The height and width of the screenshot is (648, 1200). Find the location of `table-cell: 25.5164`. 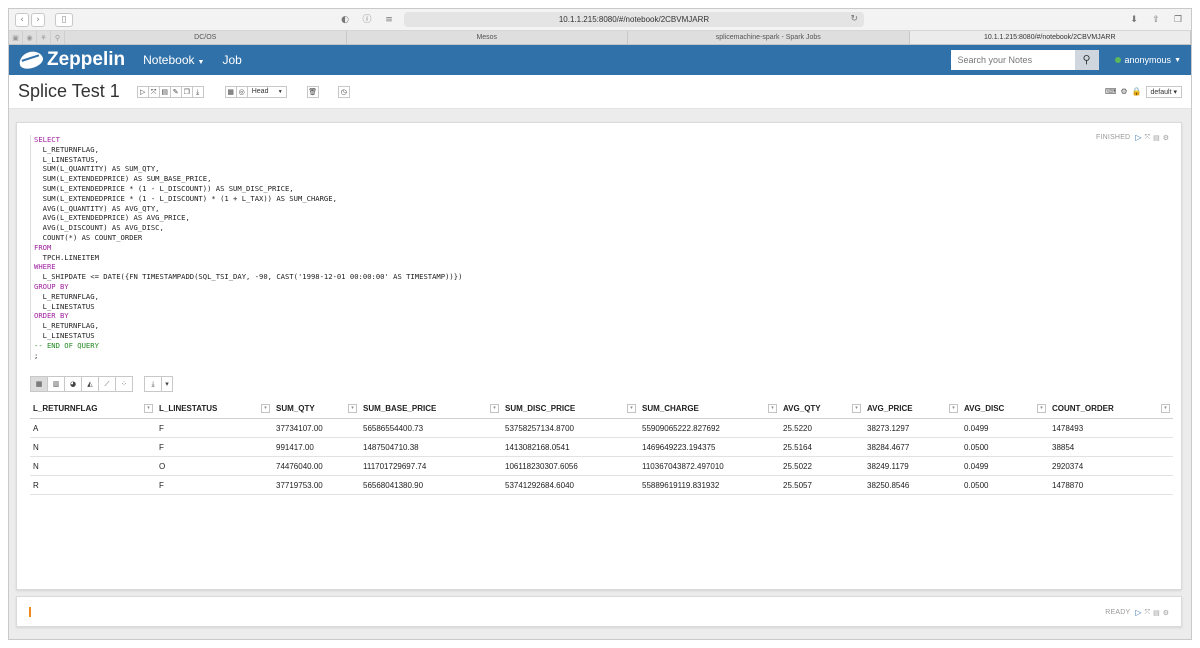

table-cell: 25.5164 is located at coordinates (797, 447).